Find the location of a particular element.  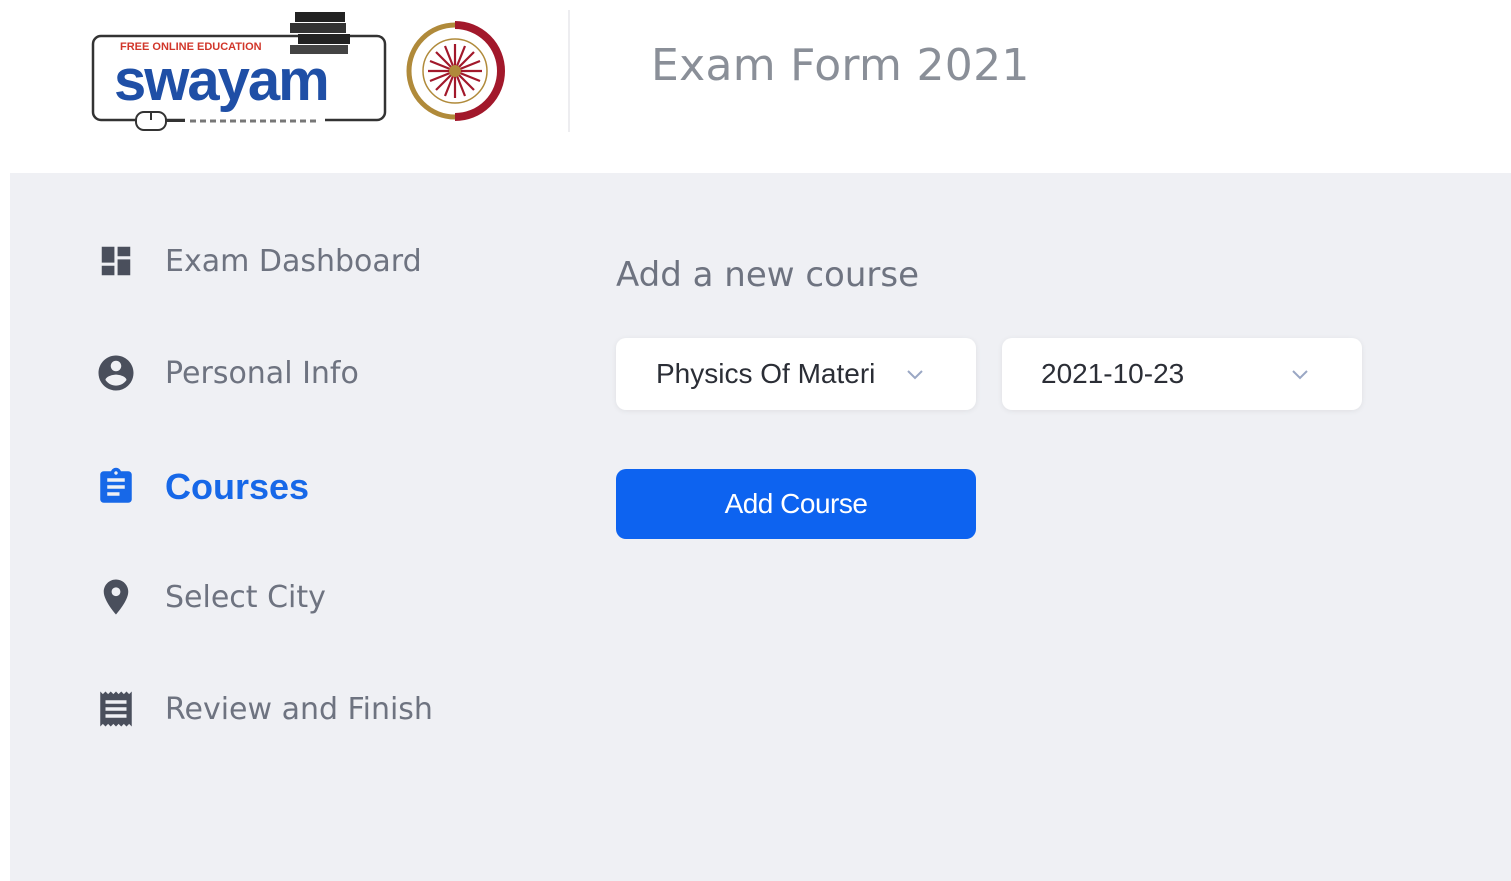

exam-date-select-value: 2021-10-23 is located at coordinates (1113, 373).